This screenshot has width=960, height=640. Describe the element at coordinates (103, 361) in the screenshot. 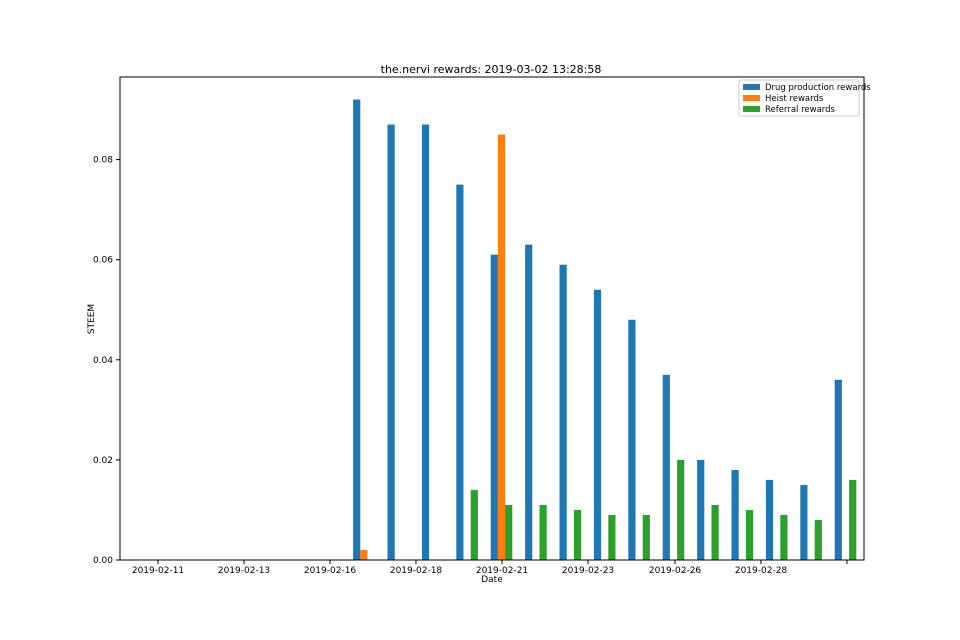

I see `y-tick-label: 0.04` at that location.